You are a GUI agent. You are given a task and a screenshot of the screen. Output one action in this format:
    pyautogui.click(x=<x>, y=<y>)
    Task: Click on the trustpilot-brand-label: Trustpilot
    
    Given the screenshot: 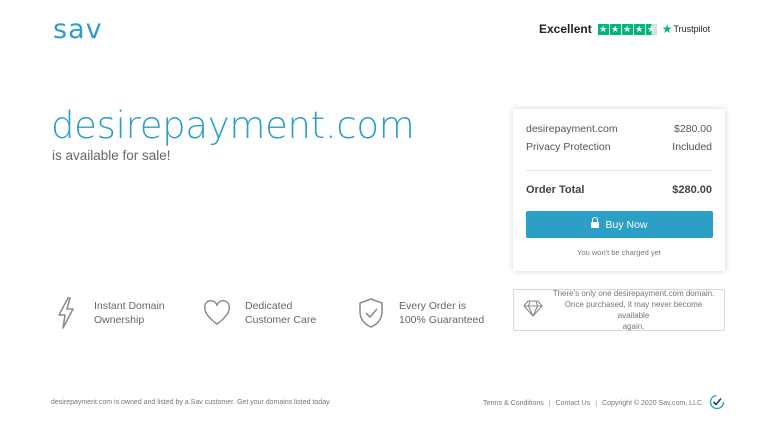 What is the action you would take?
    pyautogui.click(x=692, y=29)
    